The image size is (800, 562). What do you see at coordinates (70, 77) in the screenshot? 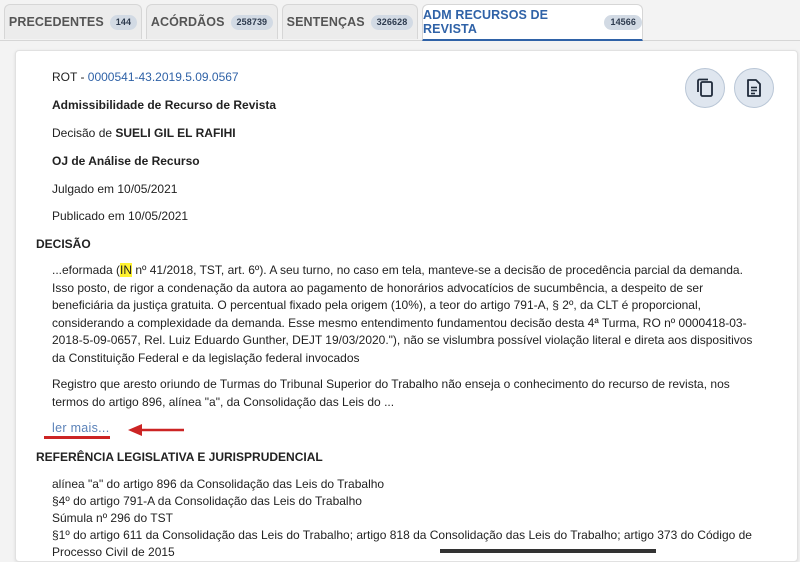
I see `process-prefix: ROT -` at bounding box center [70, 77].